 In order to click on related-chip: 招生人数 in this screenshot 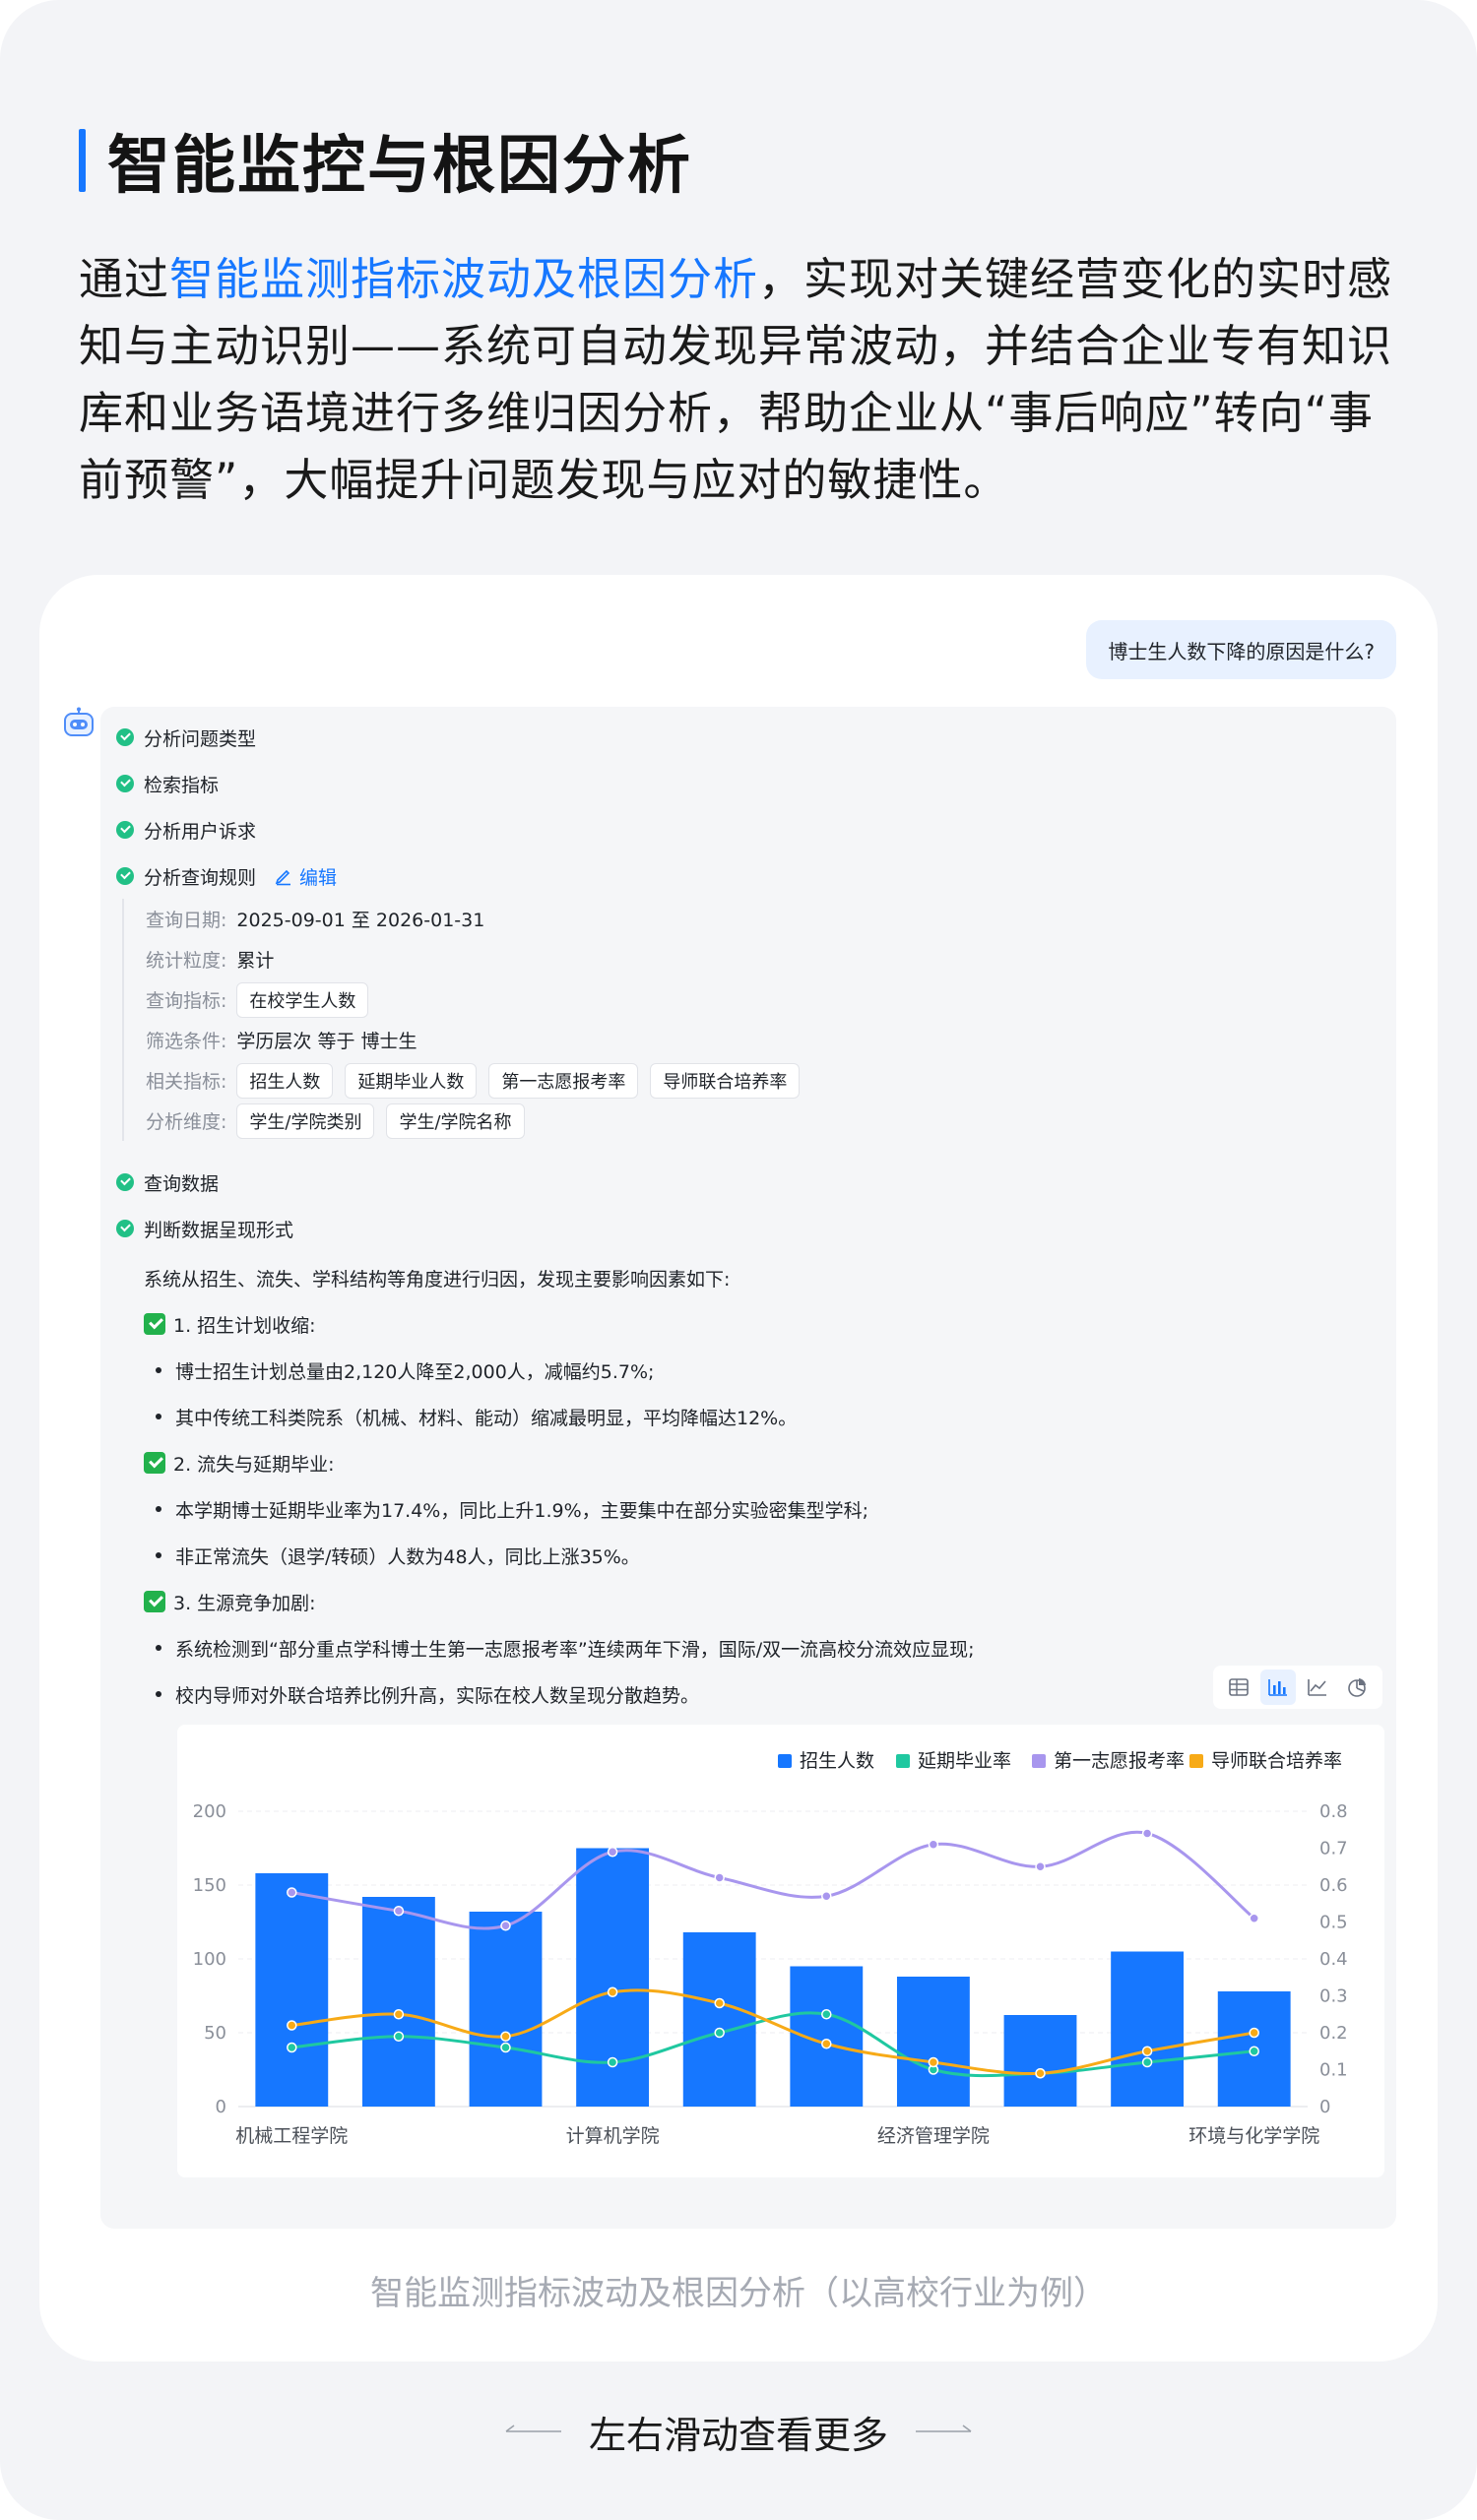, I will do `click(285, 1080)`.